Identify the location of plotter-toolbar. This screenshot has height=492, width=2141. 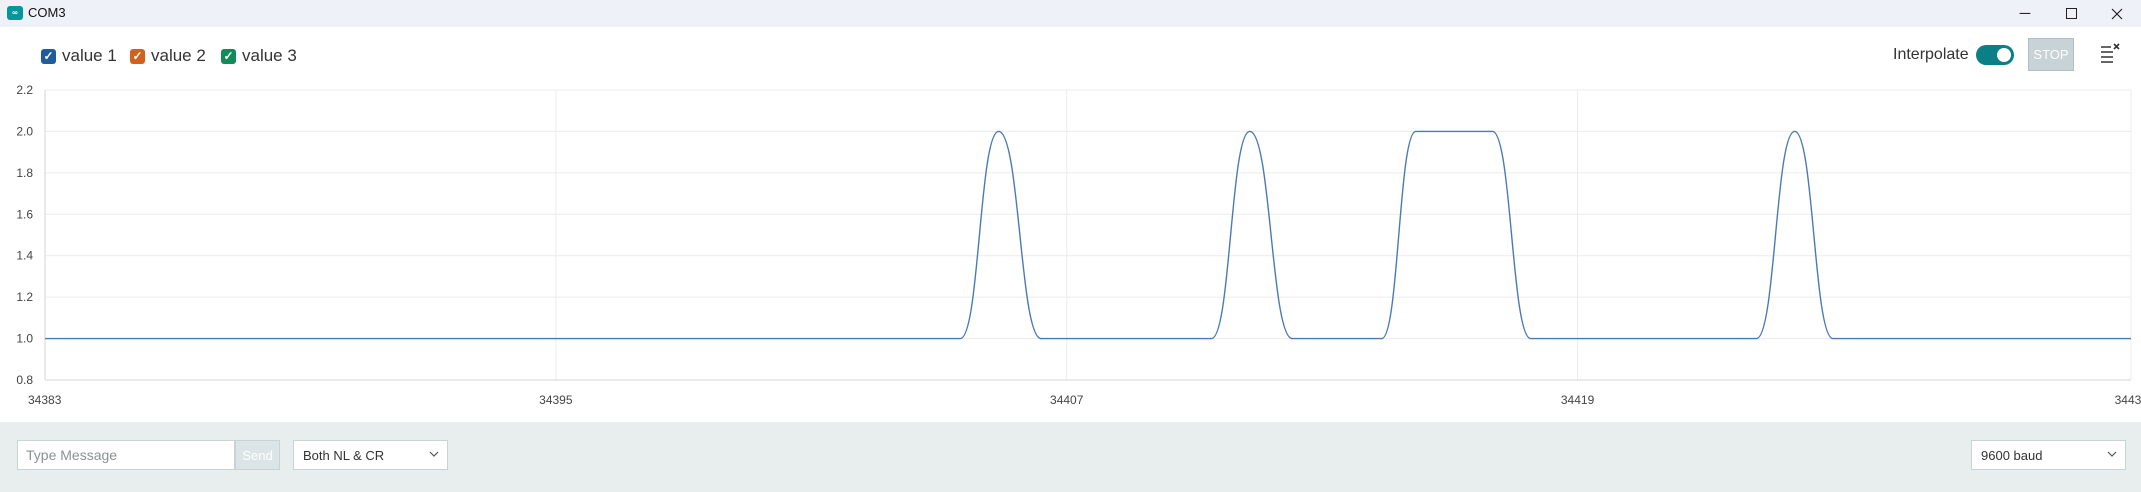
(1070, 54).